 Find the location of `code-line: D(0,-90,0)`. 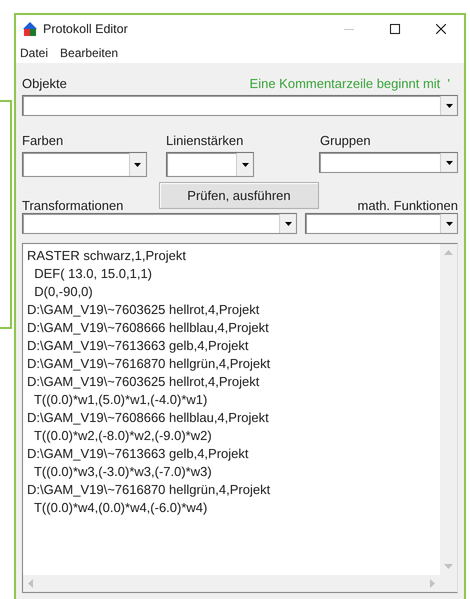

code-line: D(0,-90,0) is located at coordinates (63, 292).